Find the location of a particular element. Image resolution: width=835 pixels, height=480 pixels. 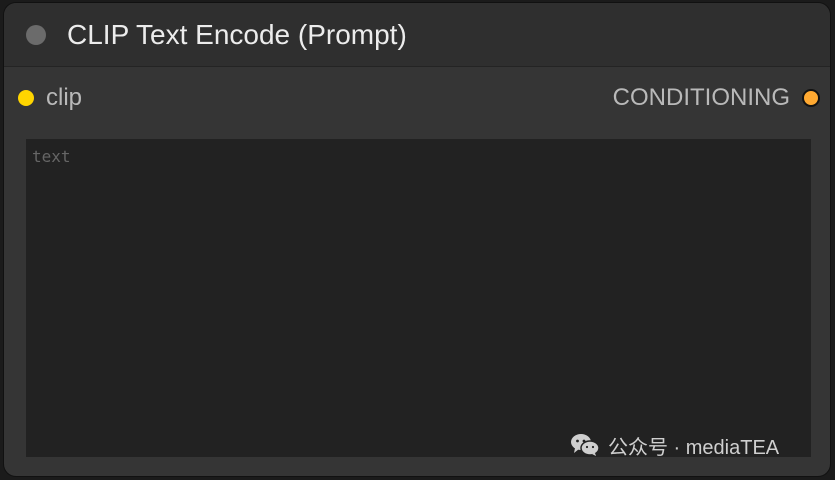

clip-input-label: clip is located at coordinates (64, 97).